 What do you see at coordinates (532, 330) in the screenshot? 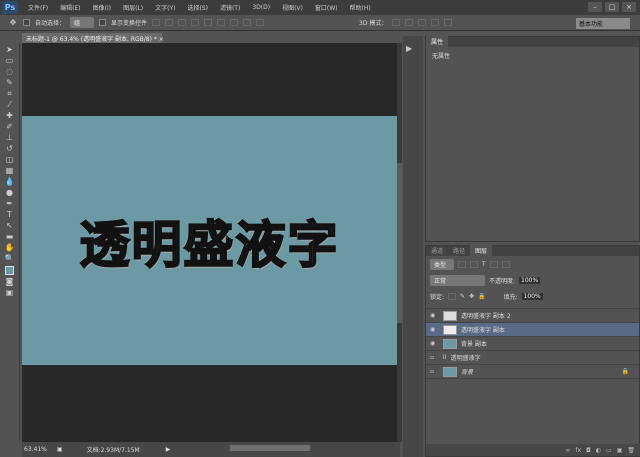
I see `layer-row-selected: ◉ 透明盛液字 副本` at bounding box center [532, 330].